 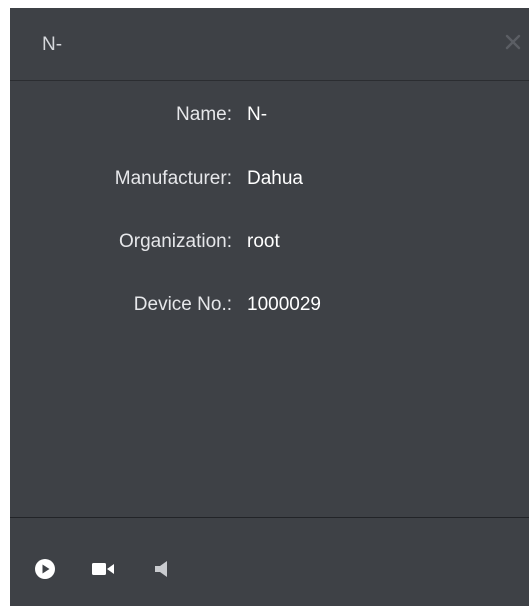 I want to click on detail-row-name: Name: N-, so click(x=269, y=115).